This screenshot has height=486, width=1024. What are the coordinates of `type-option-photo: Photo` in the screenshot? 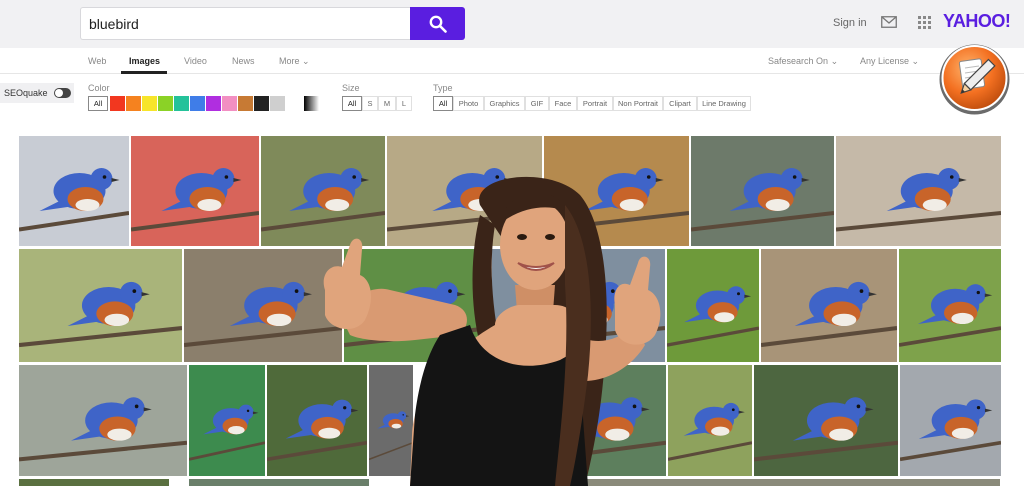 It's located at (468, 103).